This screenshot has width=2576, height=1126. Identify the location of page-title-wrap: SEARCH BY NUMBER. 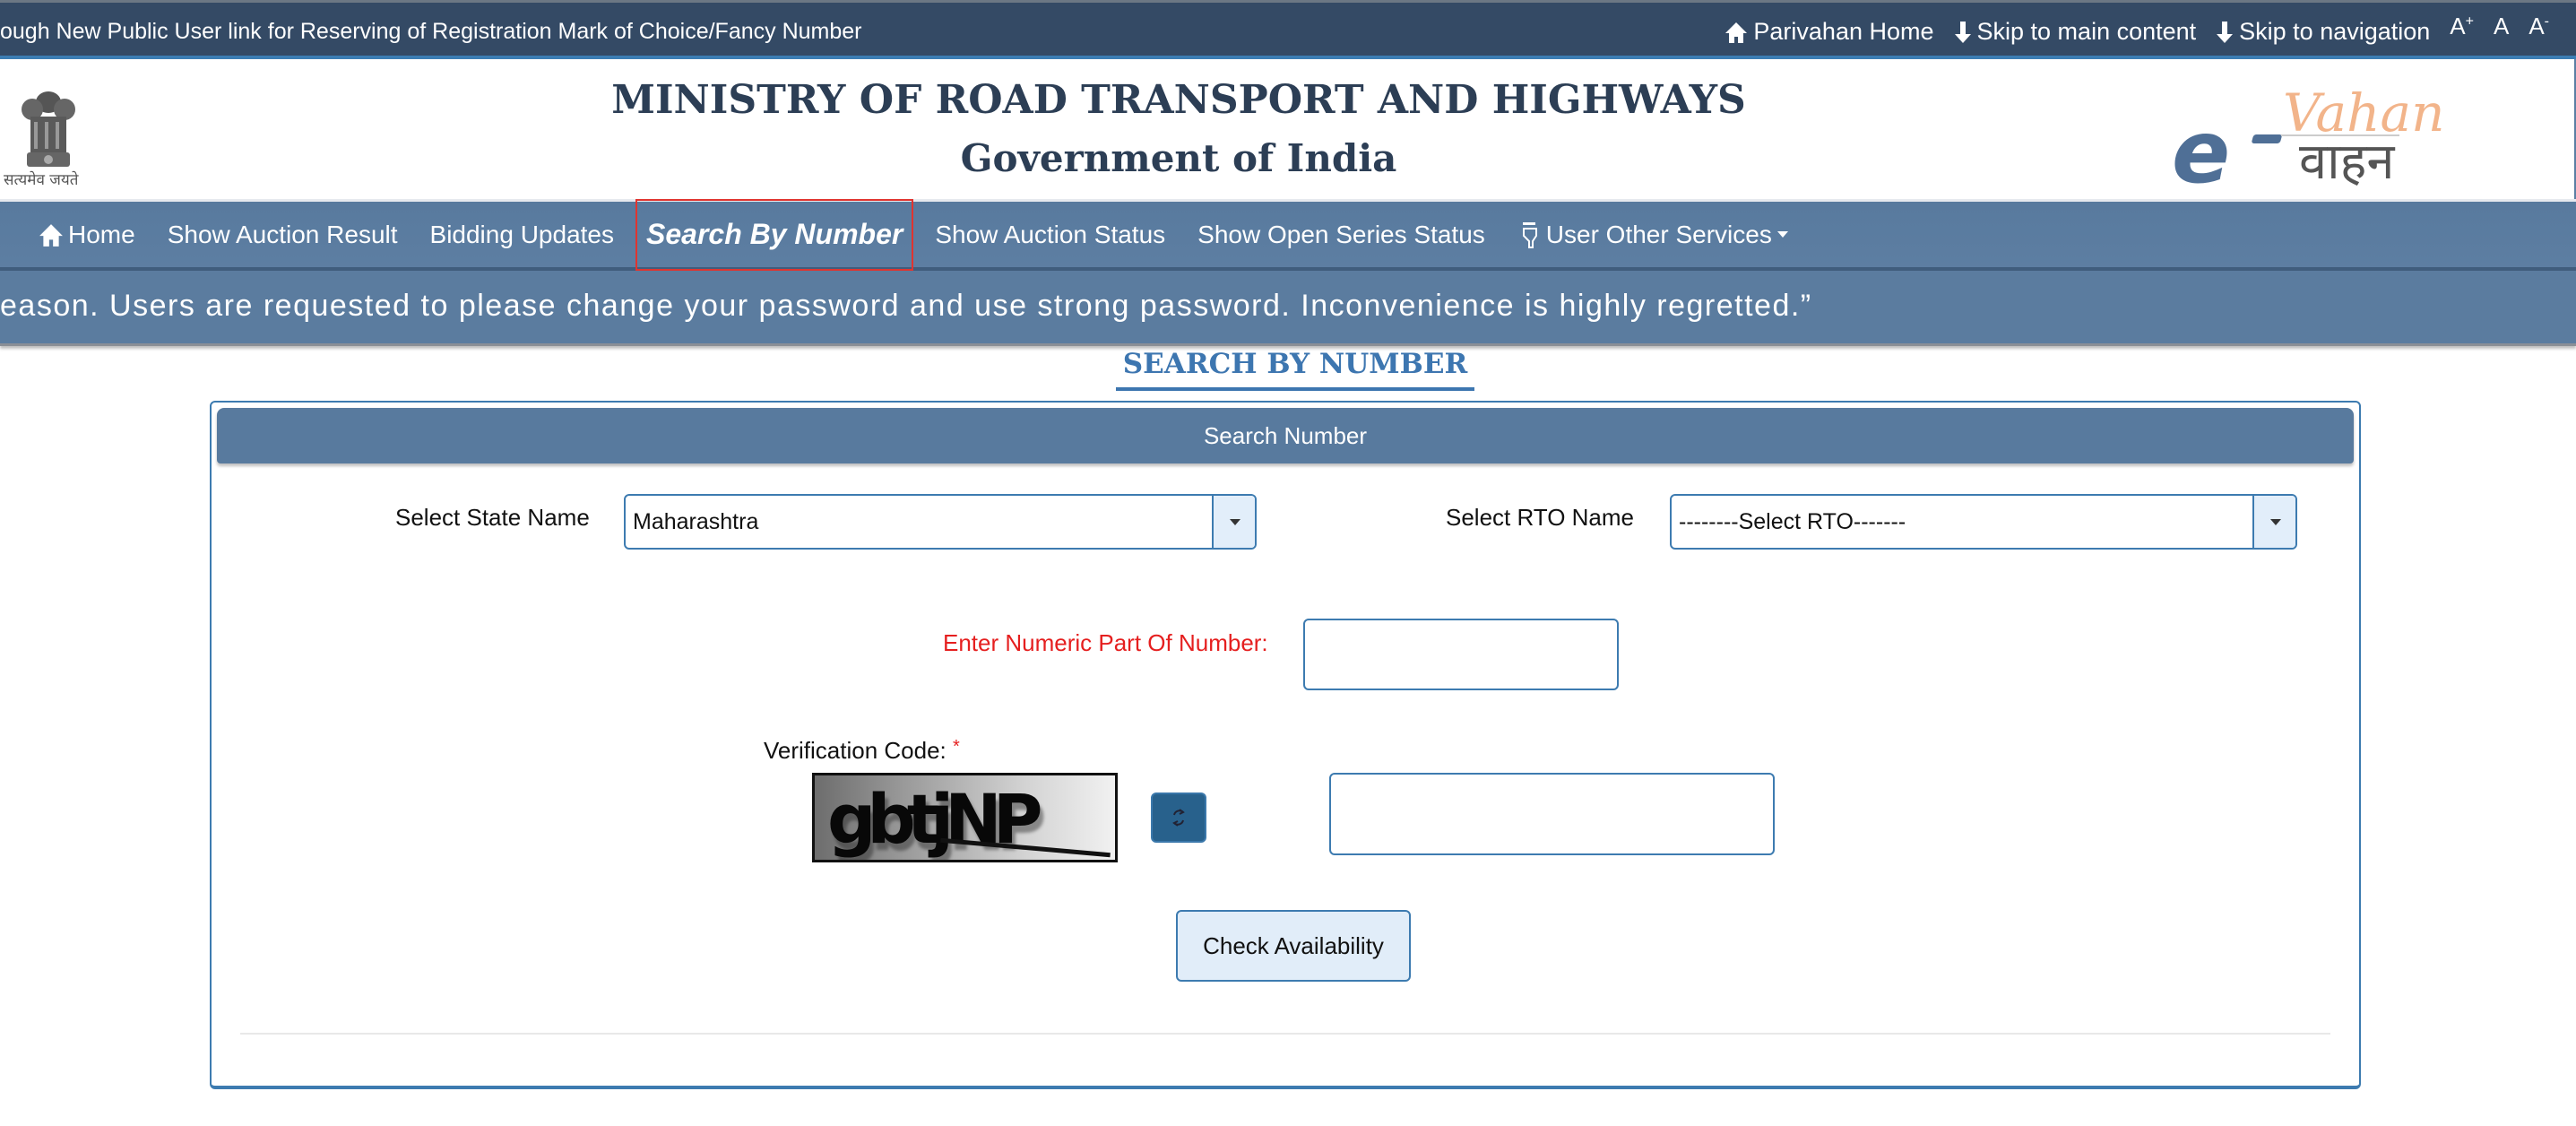
(1288, 369).